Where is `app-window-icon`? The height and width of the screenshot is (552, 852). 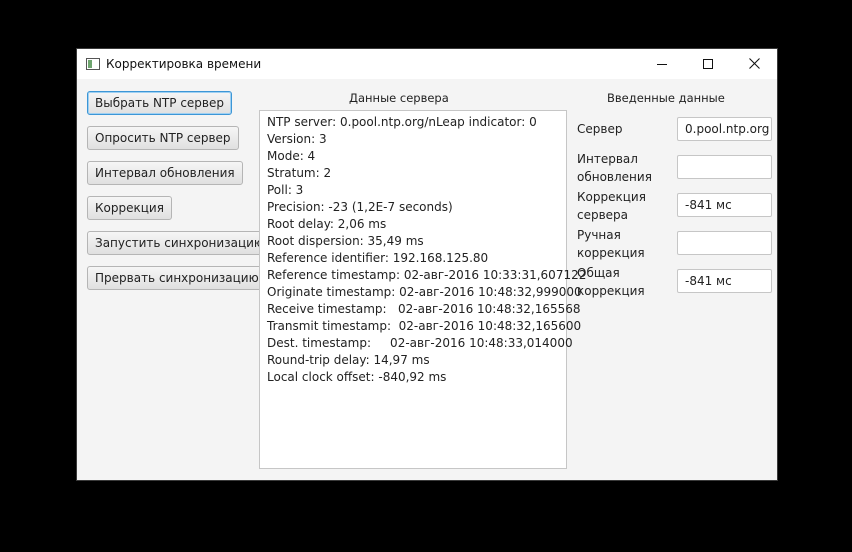
app-window-icon is located at coordinates (93, 64).